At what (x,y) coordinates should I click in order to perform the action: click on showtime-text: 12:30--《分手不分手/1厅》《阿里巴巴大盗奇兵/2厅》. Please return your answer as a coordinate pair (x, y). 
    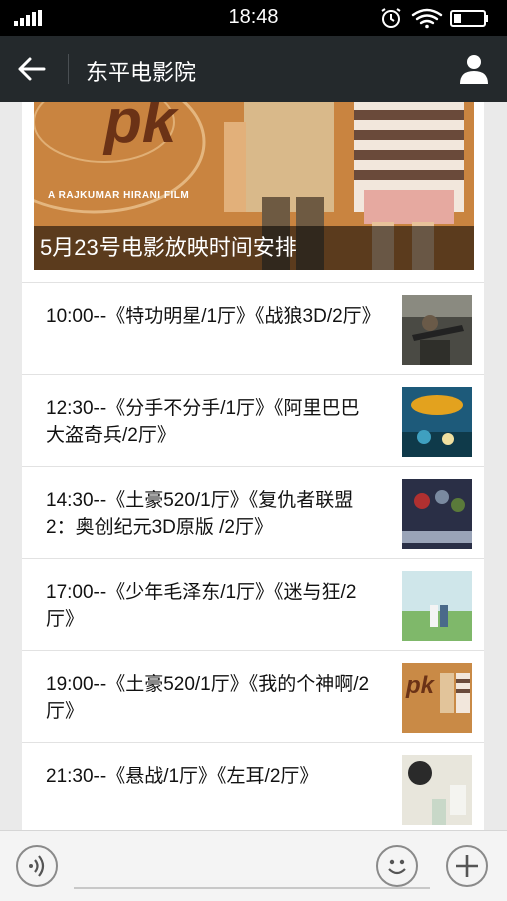
    Looking at the image, I should click on (203, 422).